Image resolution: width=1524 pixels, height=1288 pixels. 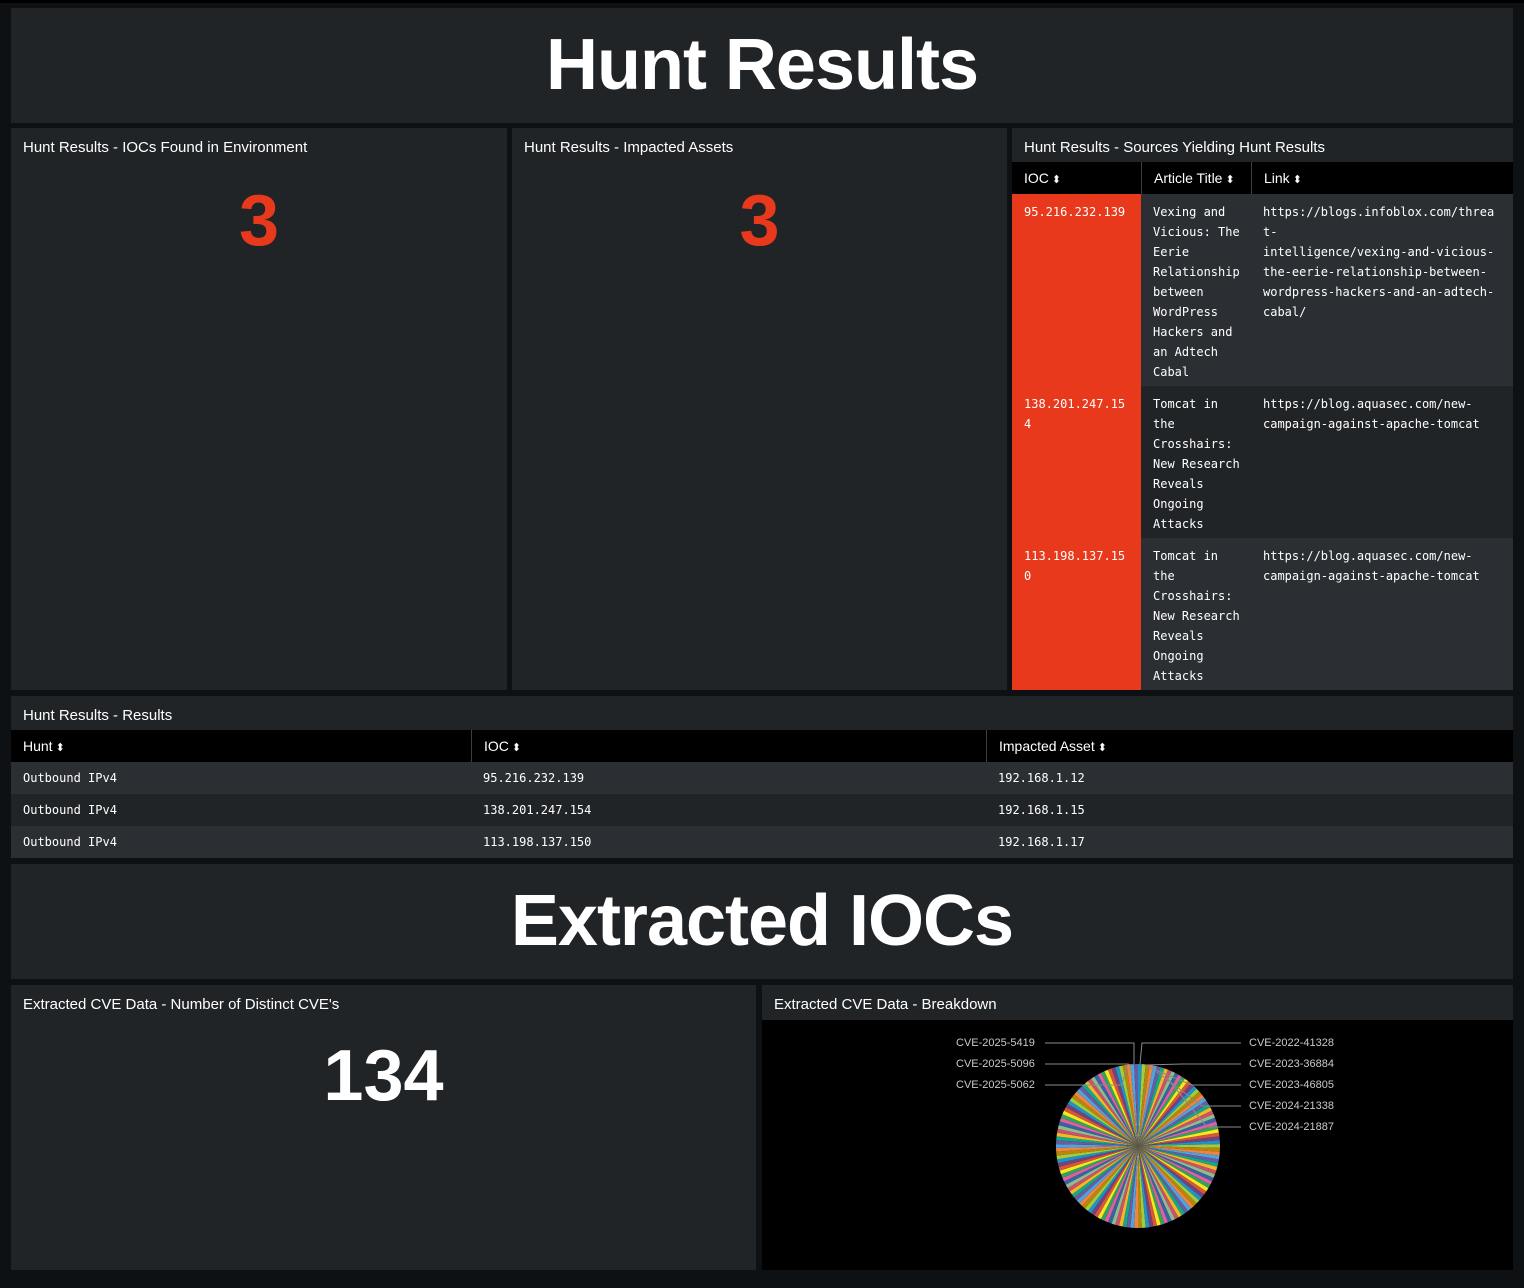 What do you see at coordinates (759, 409) in the screenshot?
I see `impacted-assets-panel: Hunt Results - Impacted Assets 3` at bounding box center [759, 409].